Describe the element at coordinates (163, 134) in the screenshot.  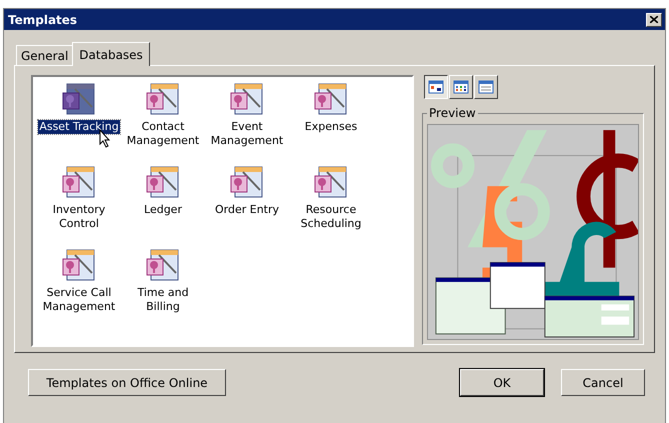
I see `template-label: Contact Management` at that location.